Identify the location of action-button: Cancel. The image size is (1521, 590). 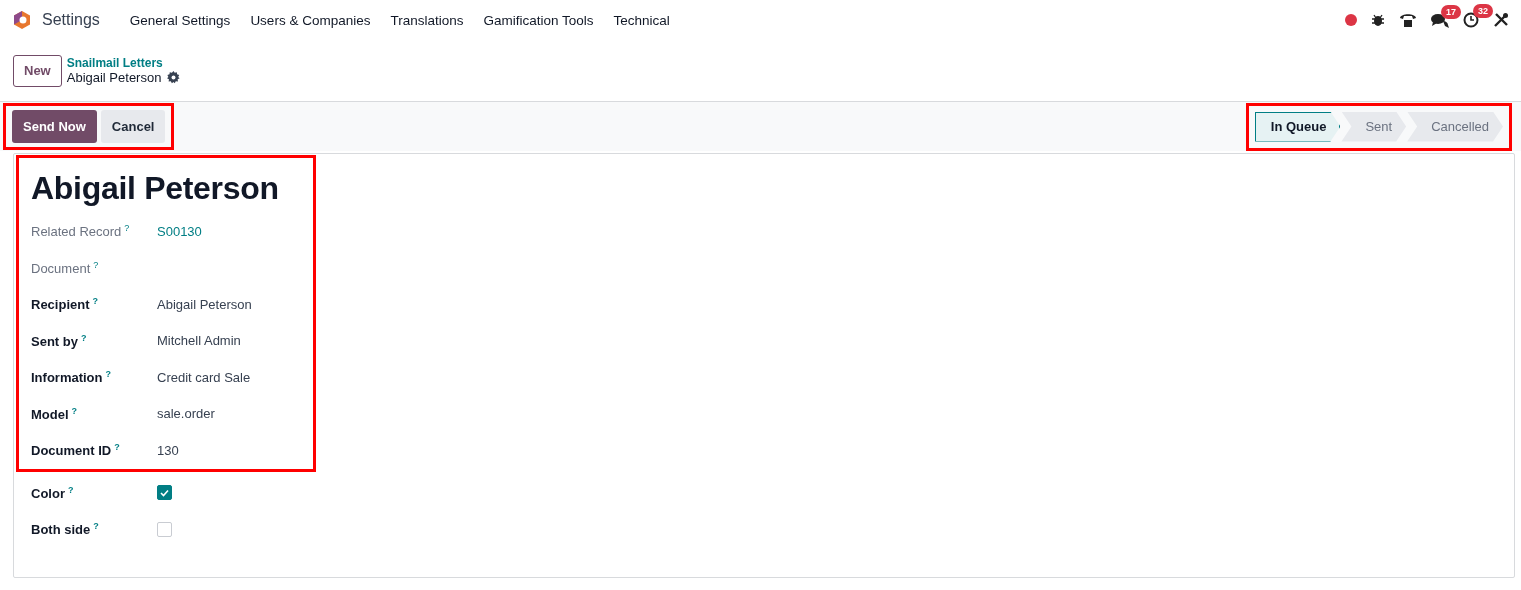
(133, 126).